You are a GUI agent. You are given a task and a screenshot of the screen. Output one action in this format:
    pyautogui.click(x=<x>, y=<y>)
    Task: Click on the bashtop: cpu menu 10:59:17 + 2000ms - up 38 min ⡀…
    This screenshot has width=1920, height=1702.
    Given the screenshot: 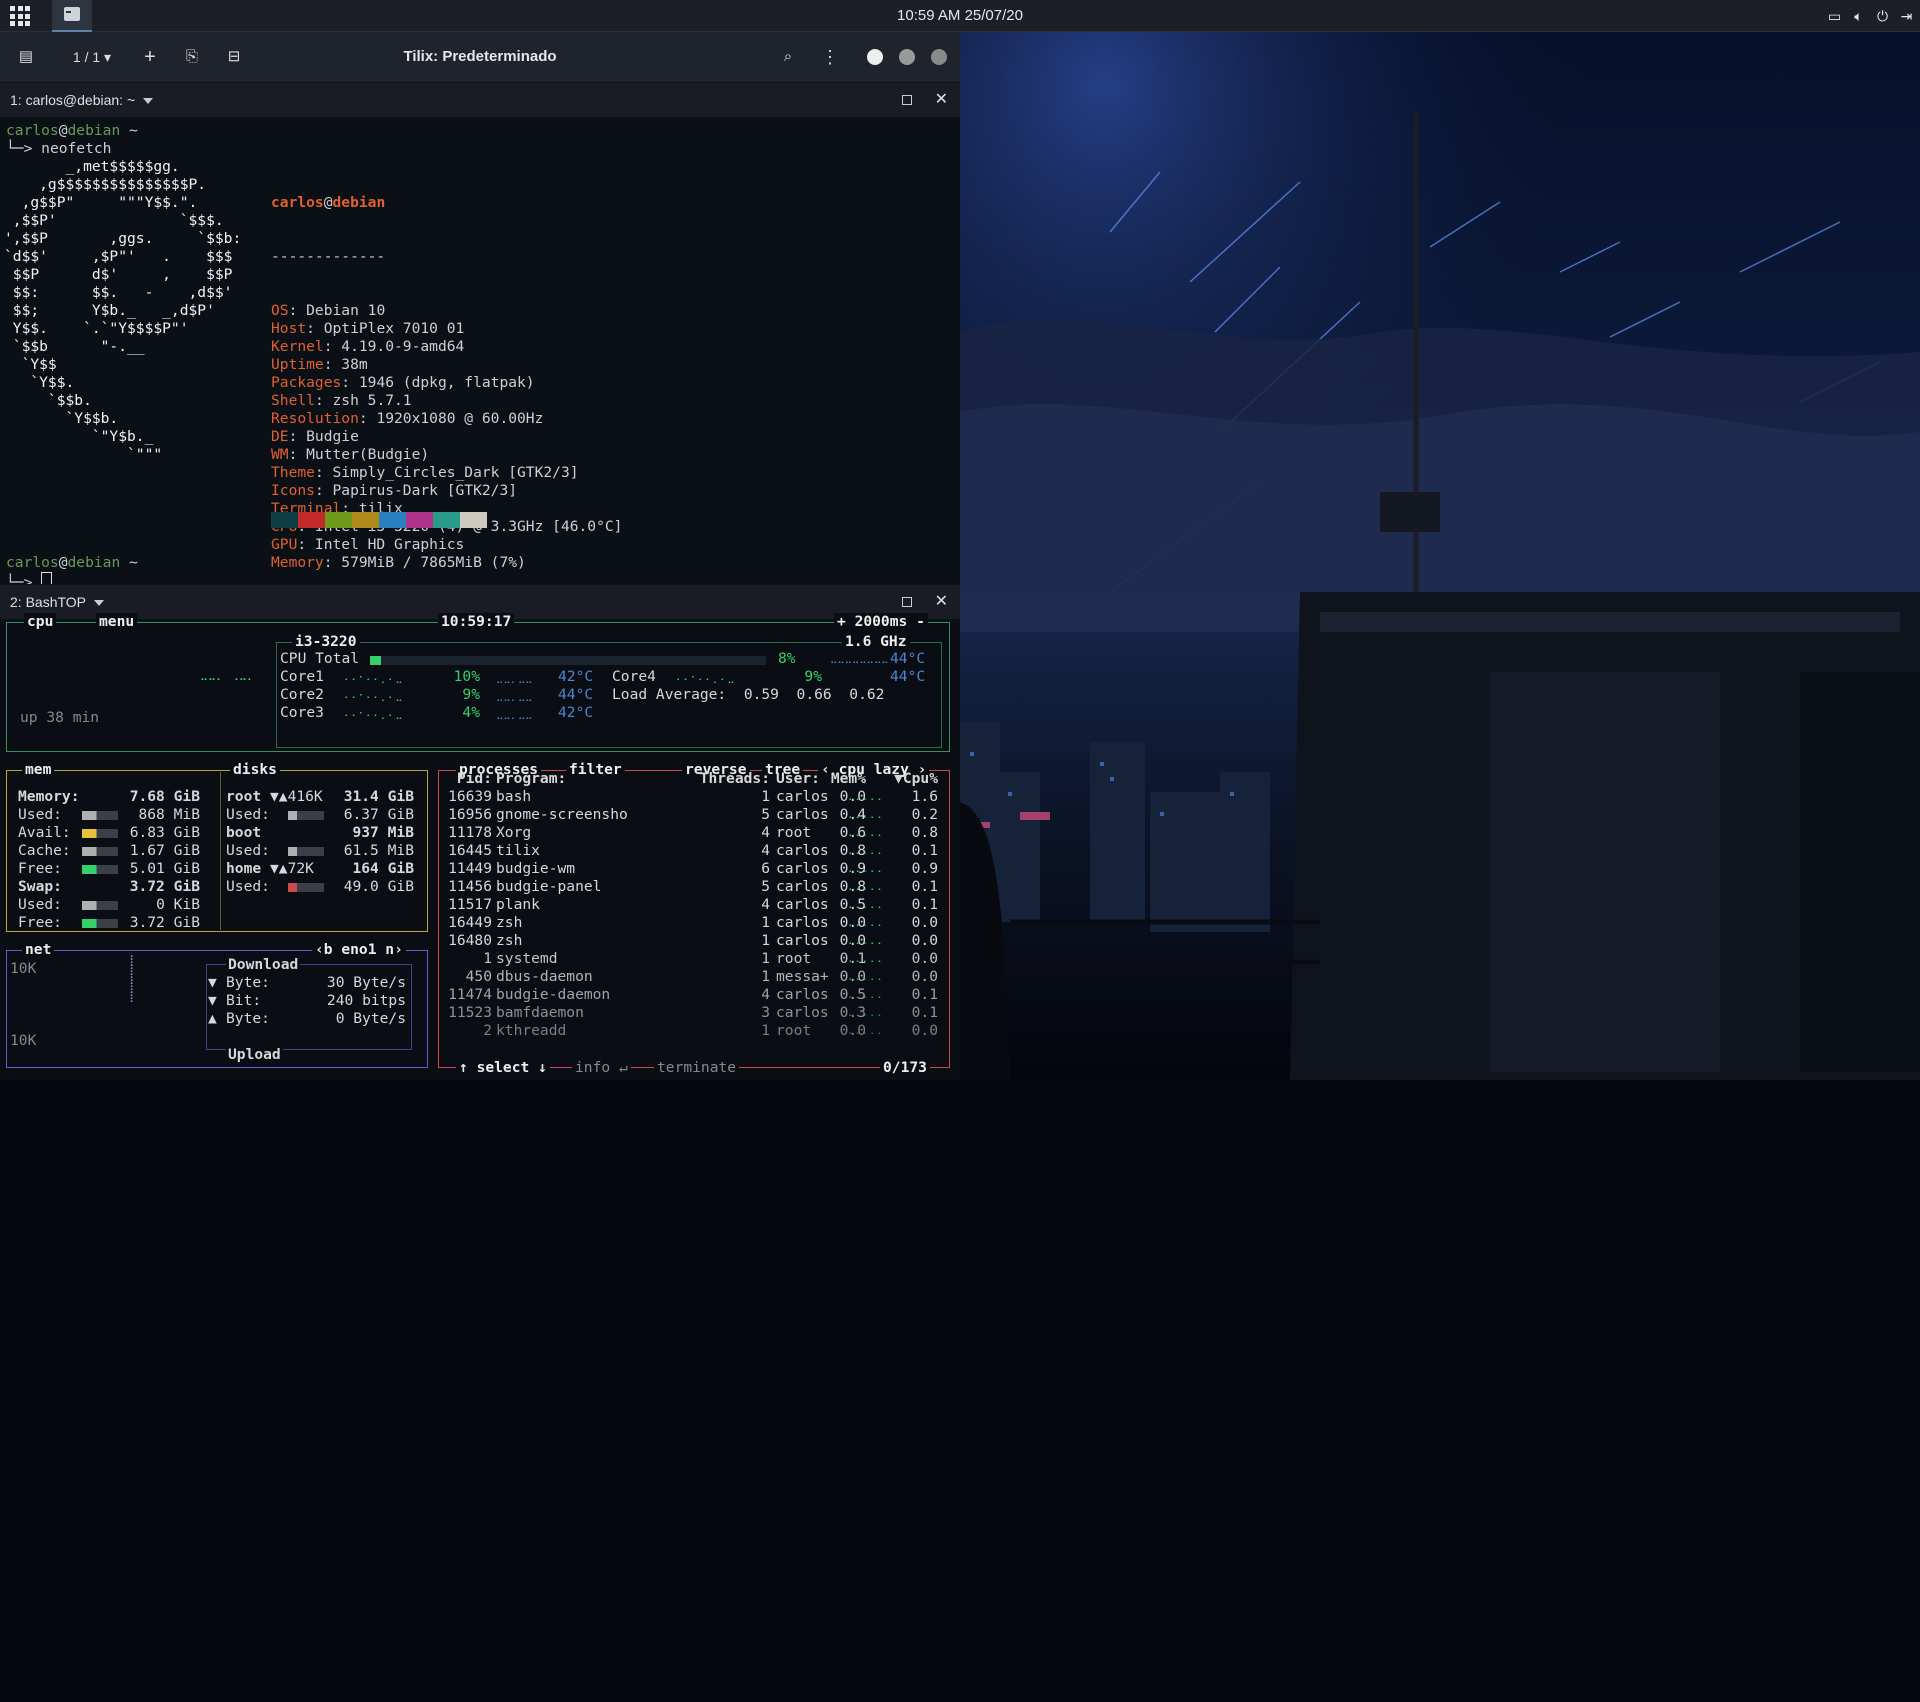 What is the action you would take?
    pyautogui.click(x=480, y=846)
    